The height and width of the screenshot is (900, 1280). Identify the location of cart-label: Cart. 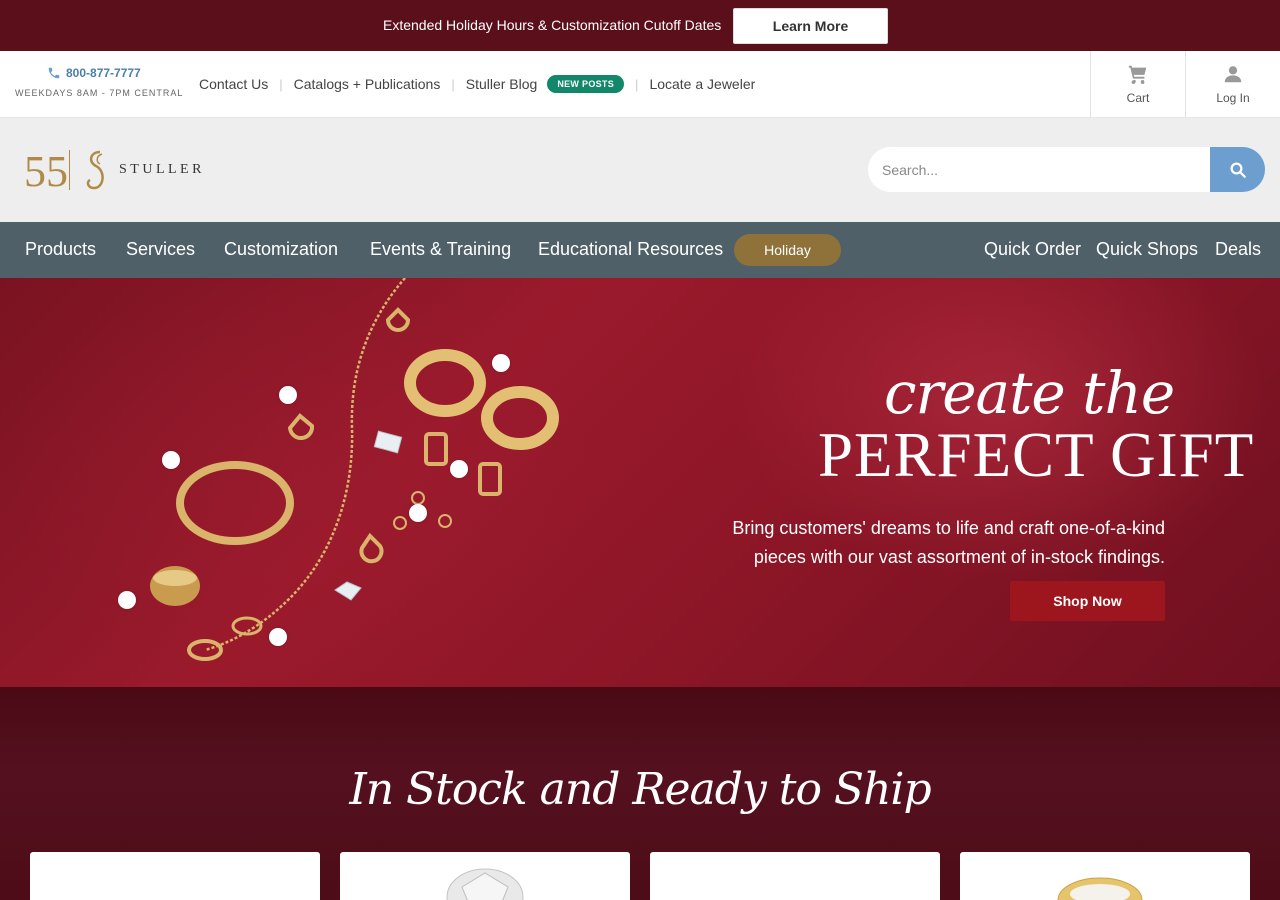
(1138, 98).